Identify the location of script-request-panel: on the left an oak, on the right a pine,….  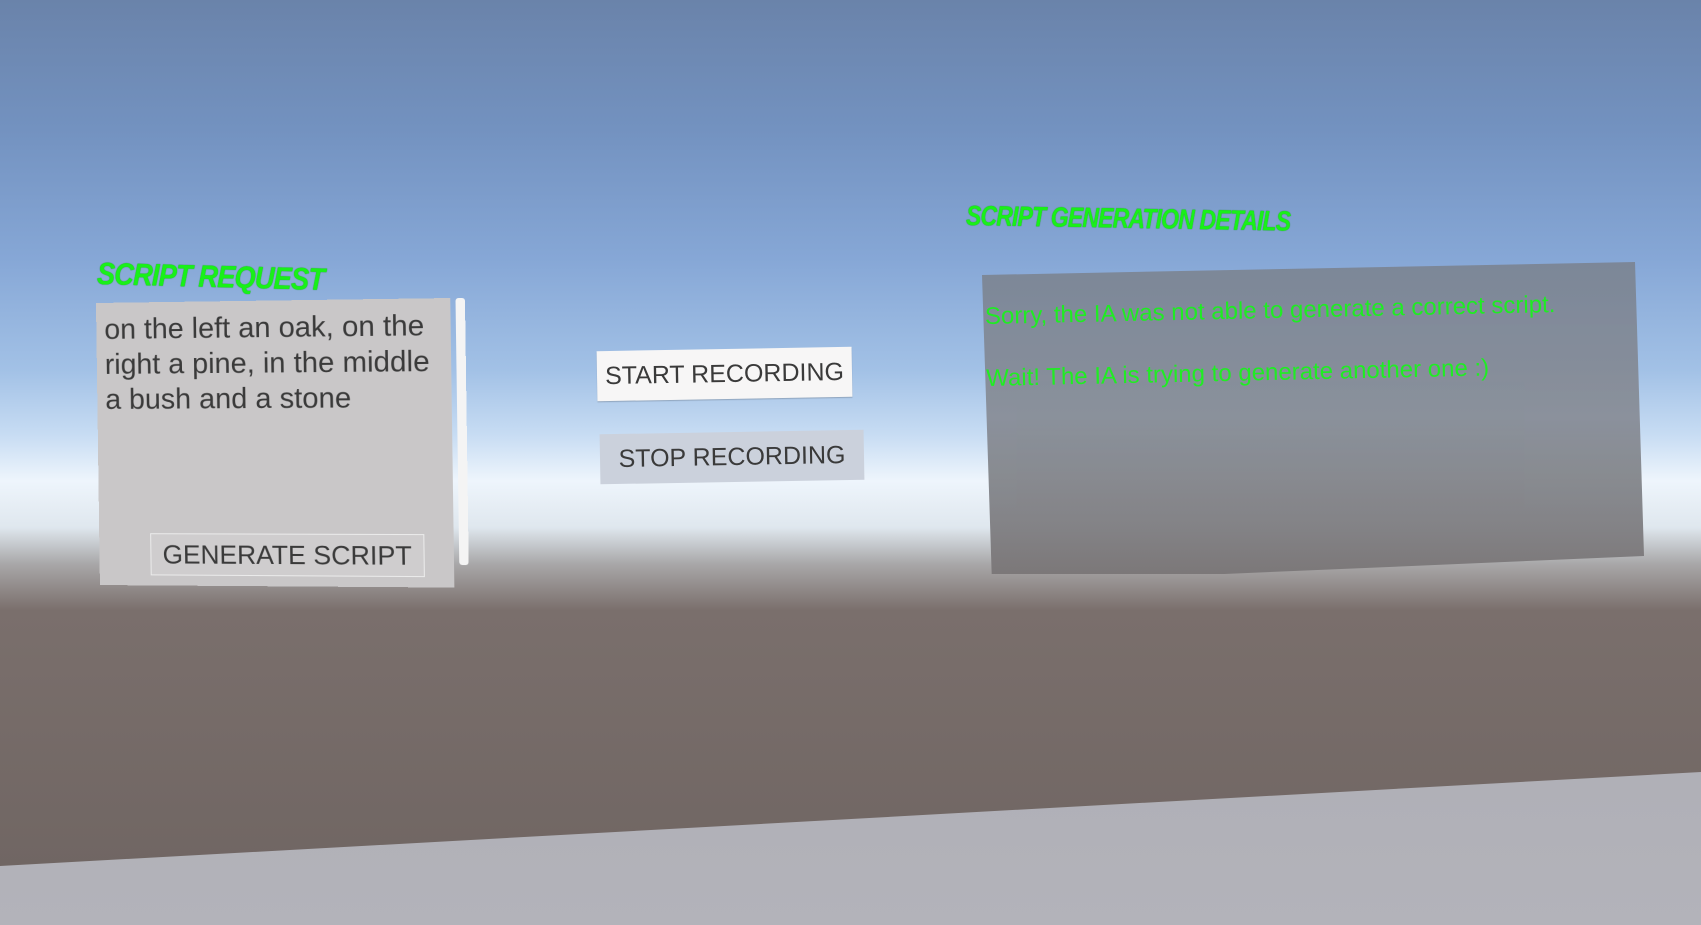
(275, 443).